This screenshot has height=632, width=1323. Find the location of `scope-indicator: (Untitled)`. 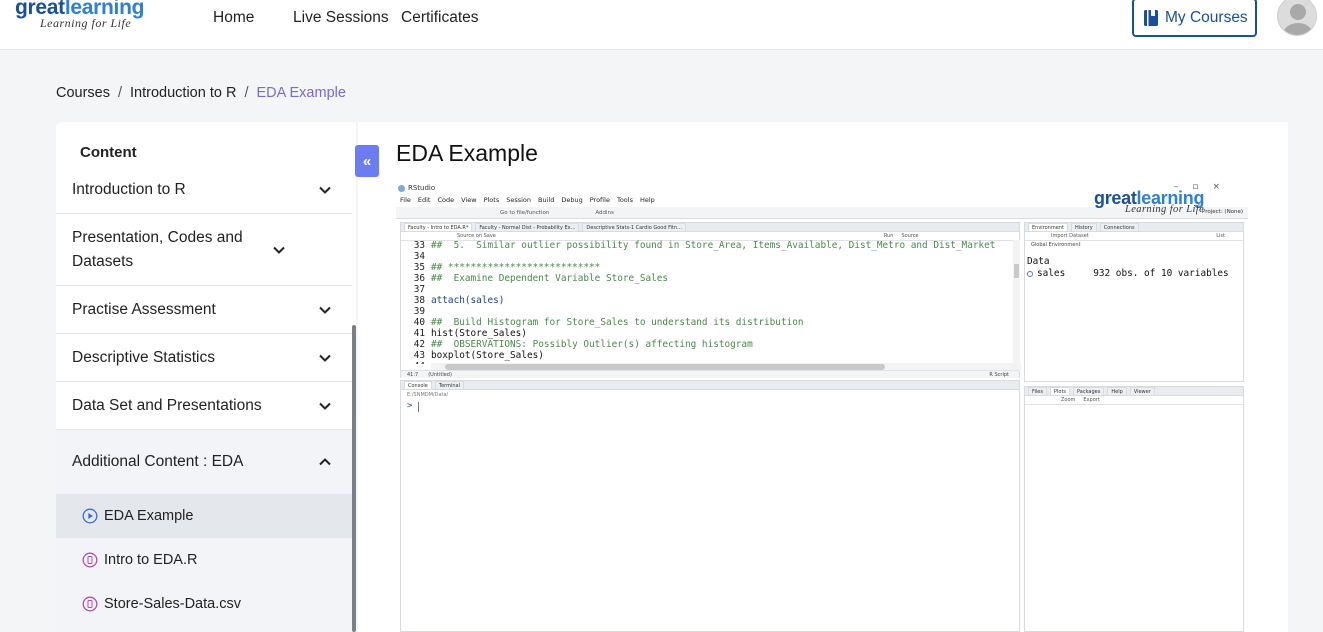

scope-indicator: (Untitled) is located at coordinates (440, 374).